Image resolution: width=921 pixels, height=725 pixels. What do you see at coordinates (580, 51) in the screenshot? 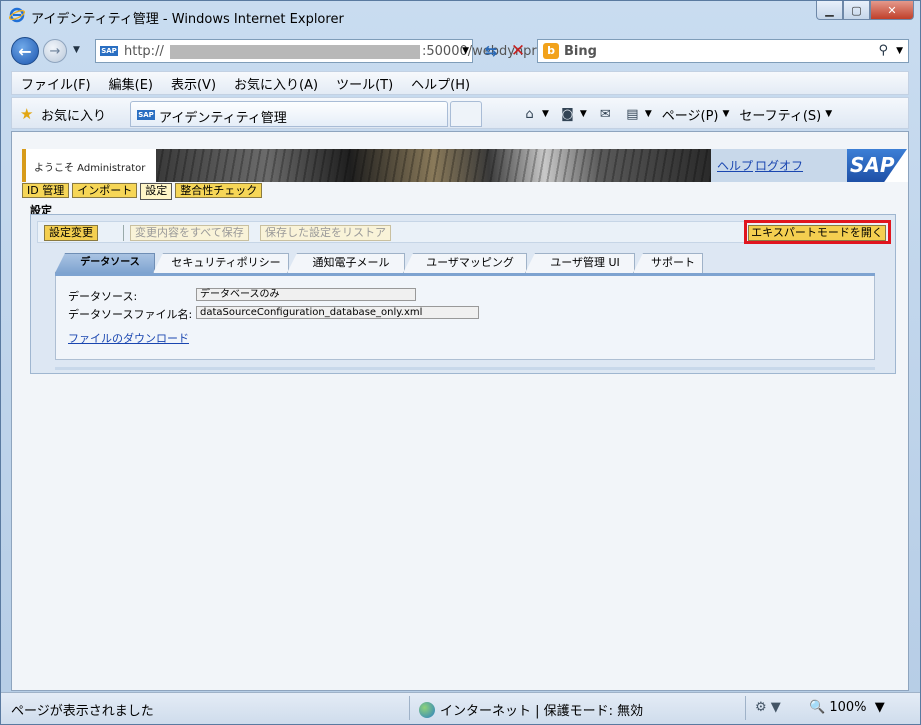
I see `search-provider: Bing` at bounding box center [580, 51].